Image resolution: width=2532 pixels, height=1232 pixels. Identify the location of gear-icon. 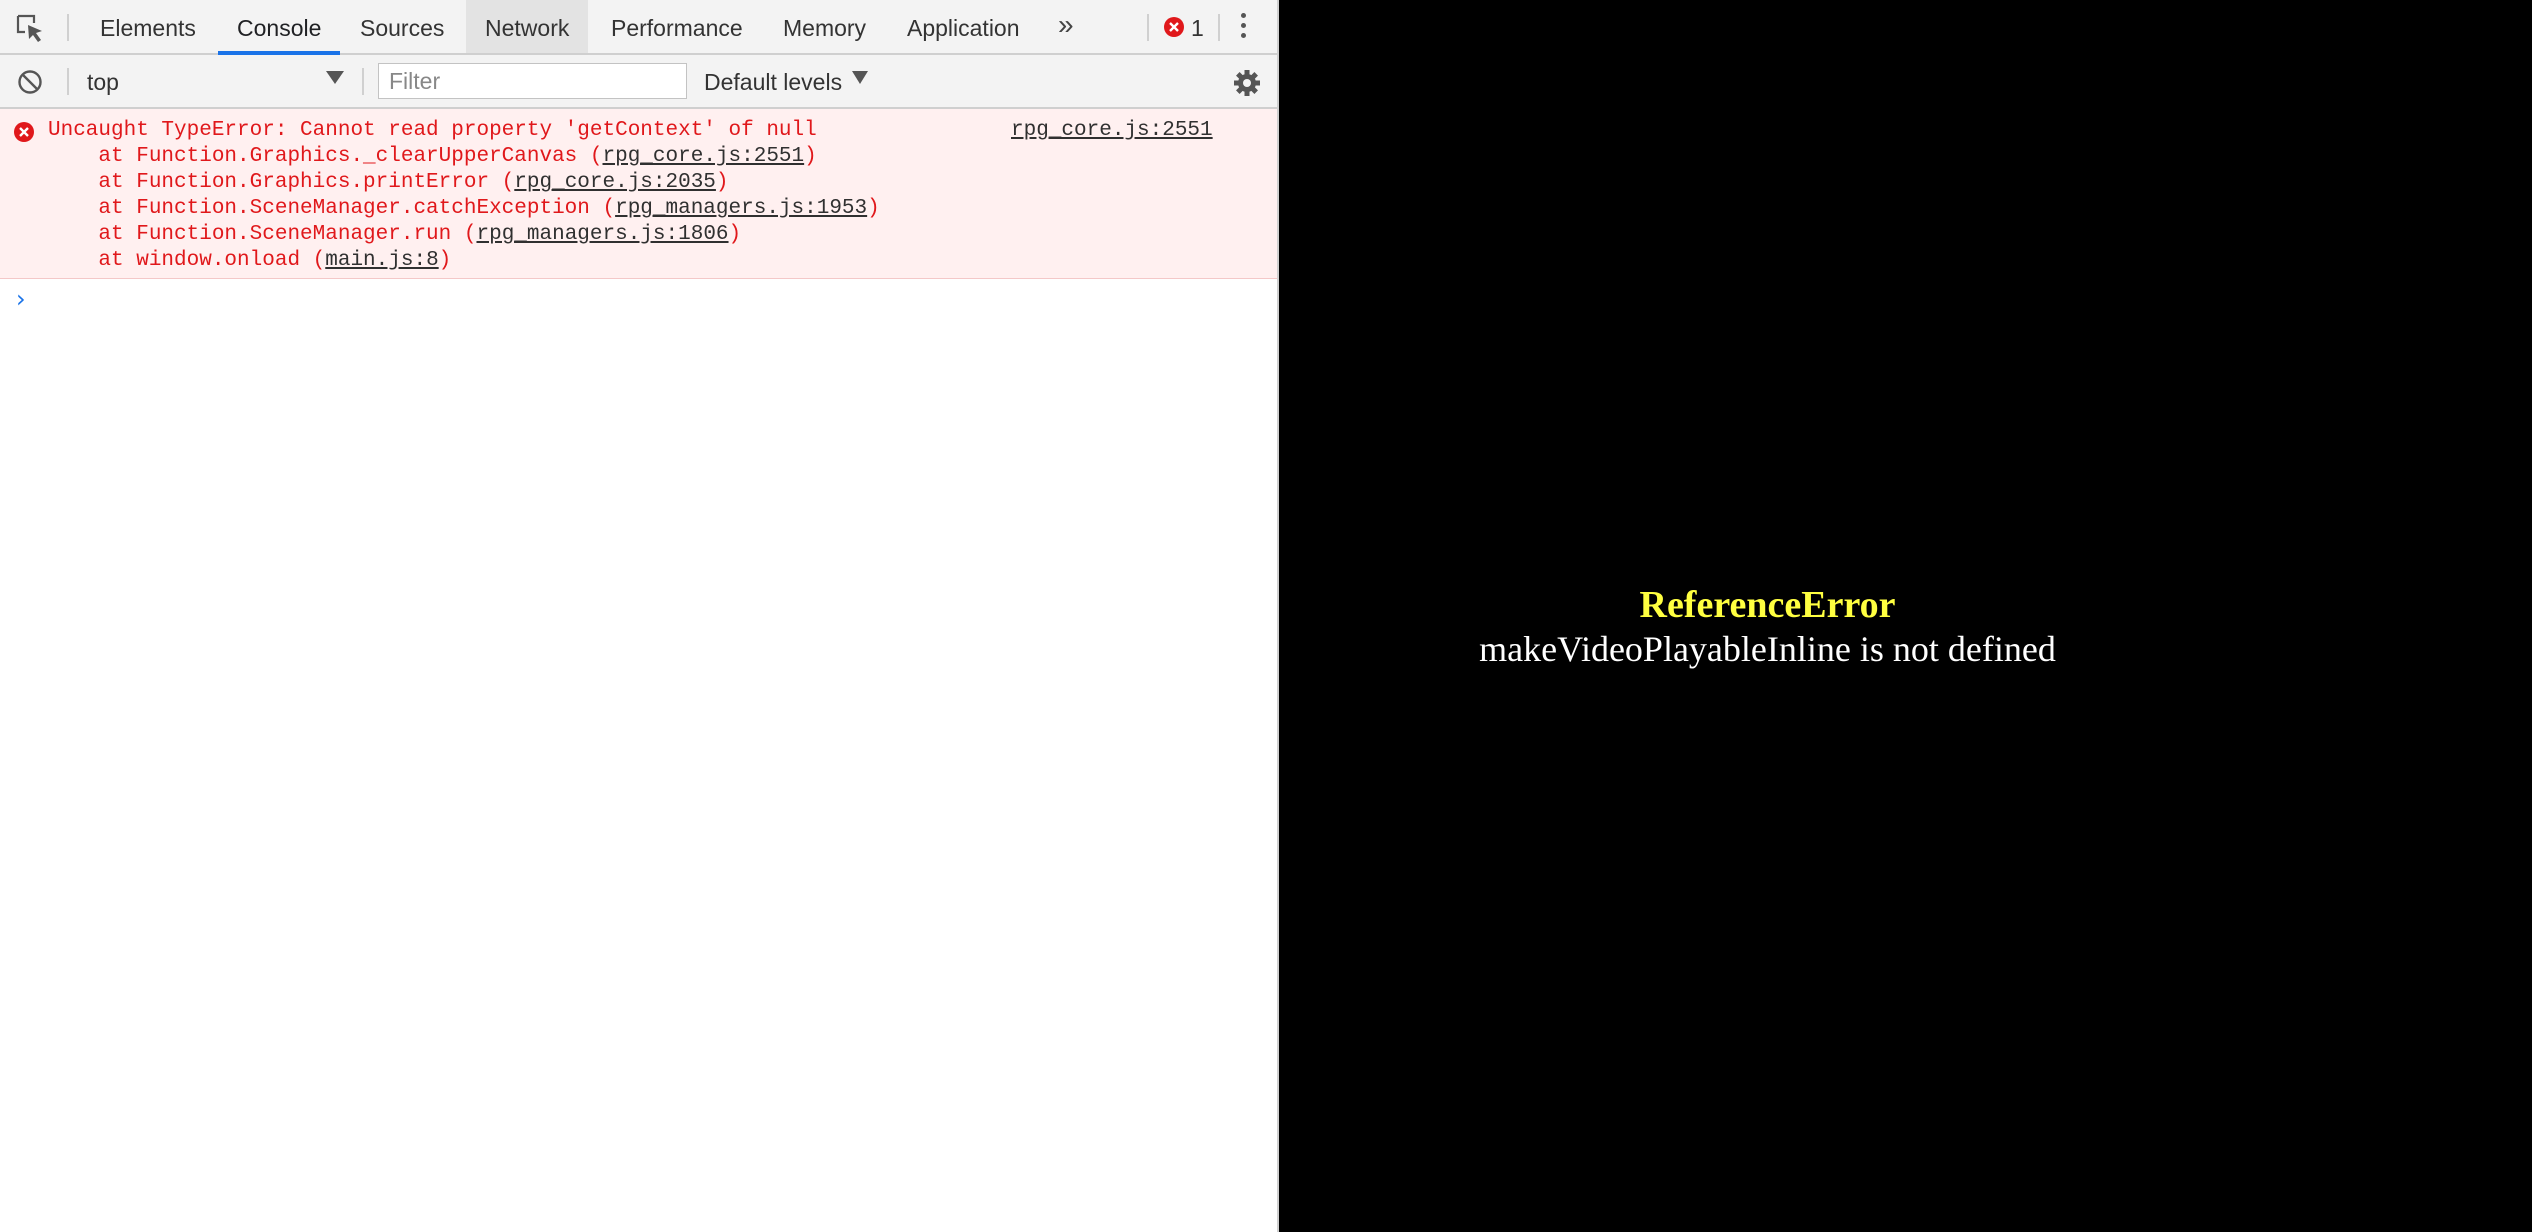
(1247, 83).